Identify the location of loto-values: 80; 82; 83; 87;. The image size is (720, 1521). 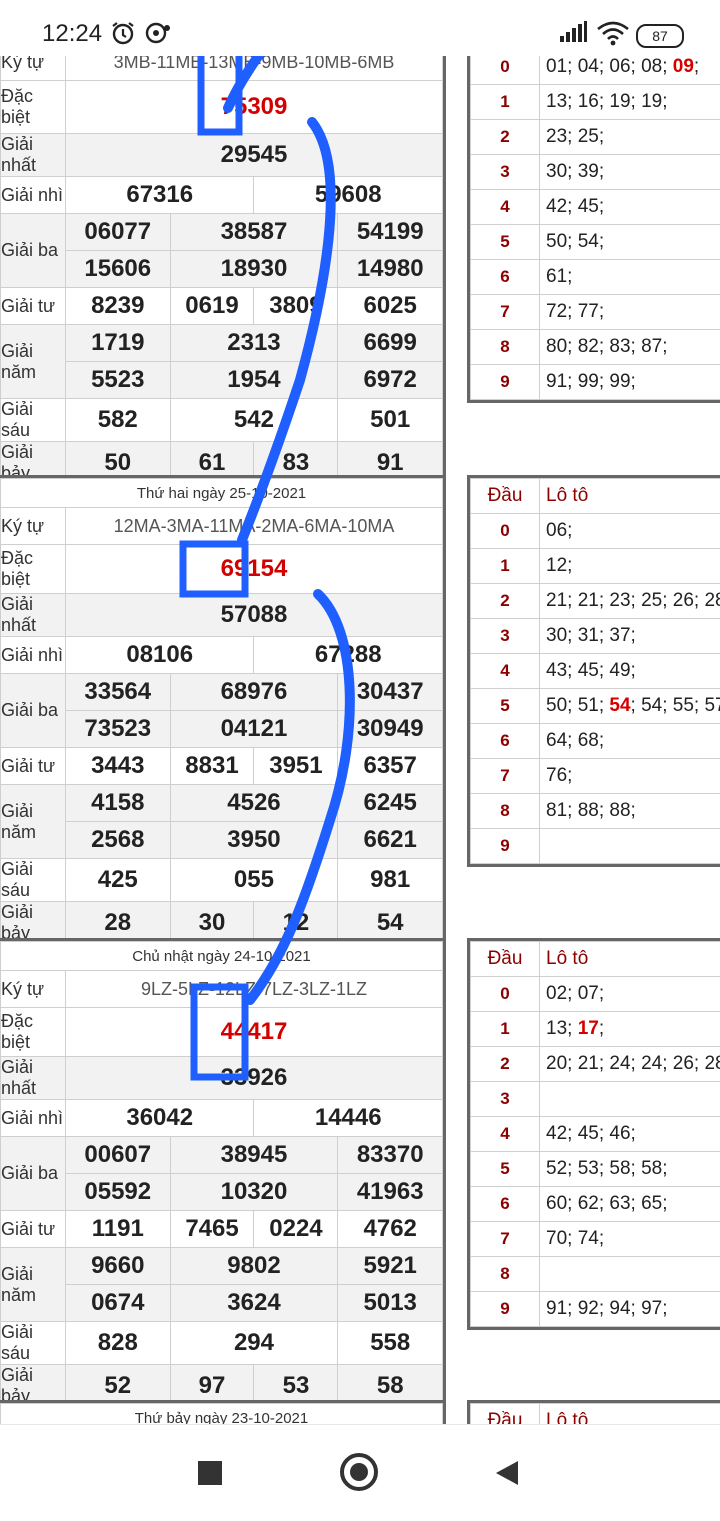
(630, 347).